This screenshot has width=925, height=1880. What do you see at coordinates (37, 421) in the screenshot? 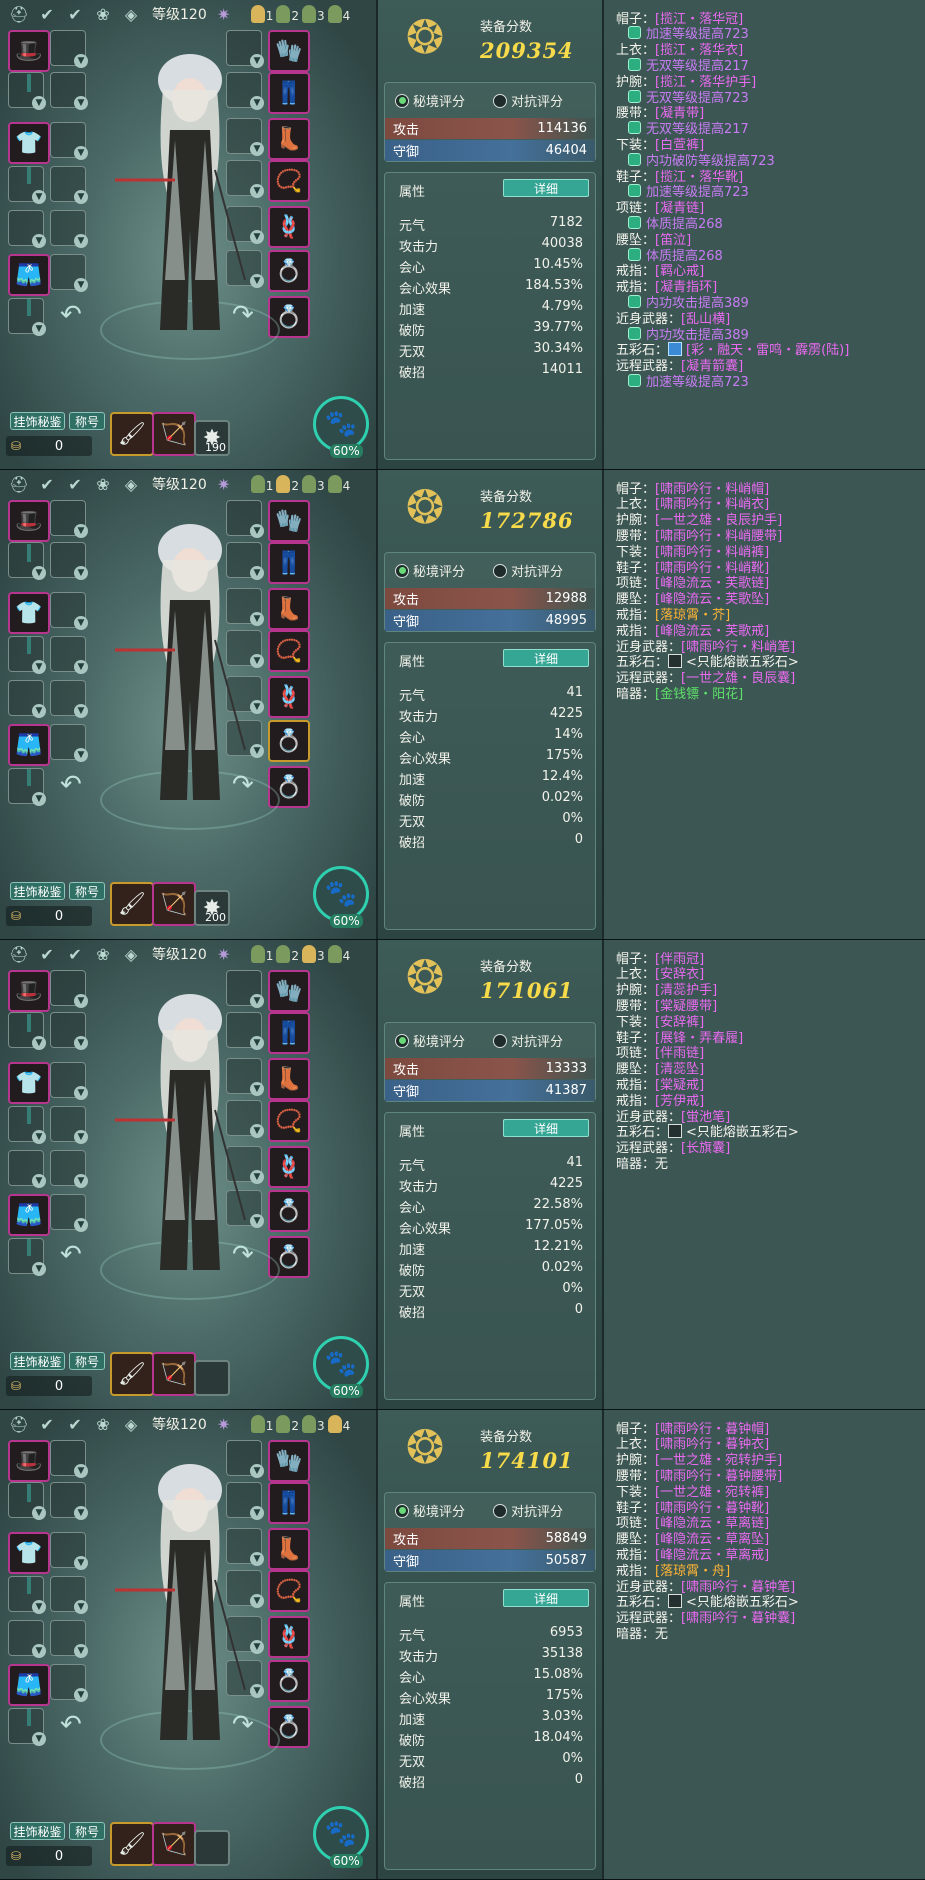
I see `pendant-collection-button: 挂饰秘鉴` at bounding box center [37, 421].